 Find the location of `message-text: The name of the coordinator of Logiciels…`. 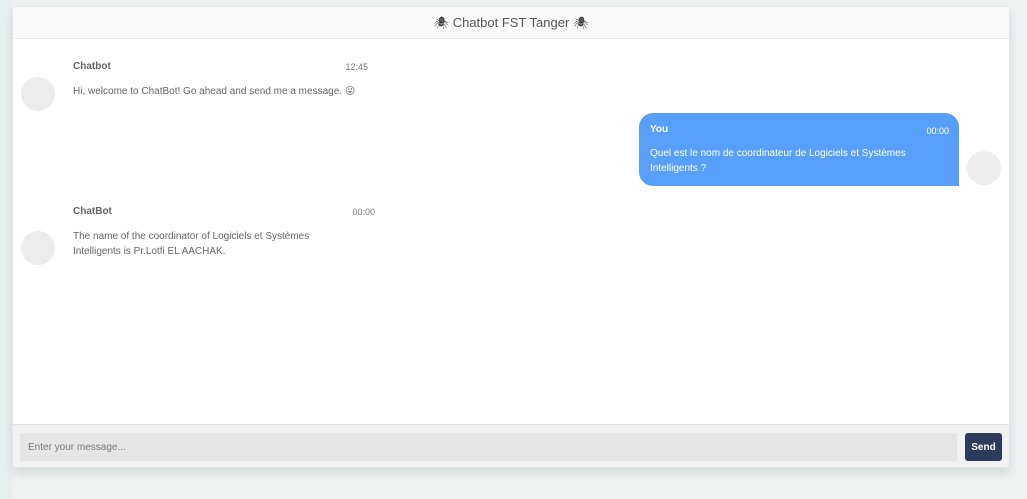

message-text: The name of the coordinator of Logiciels… is located at coordinates (191, 244).